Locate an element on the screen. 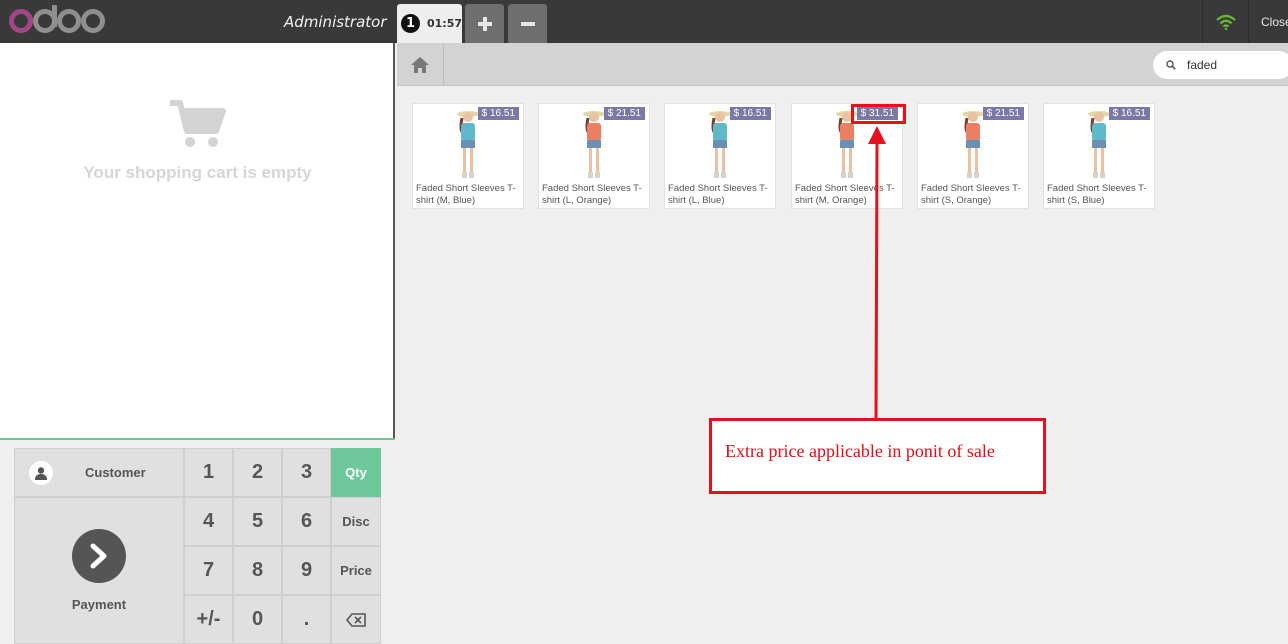  numpad-key-5: 5 is located at coordinates (257, 521).